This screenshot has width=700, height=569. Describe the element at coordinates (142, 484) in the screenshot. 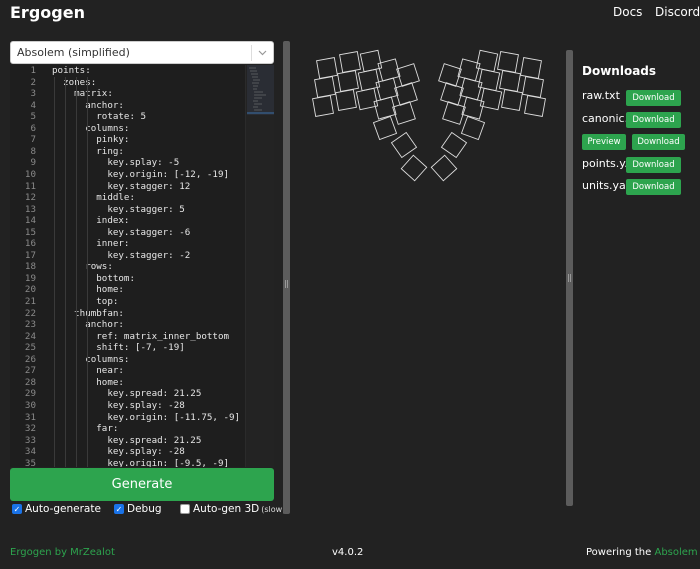

I see `generate-button: Generate` at that location.